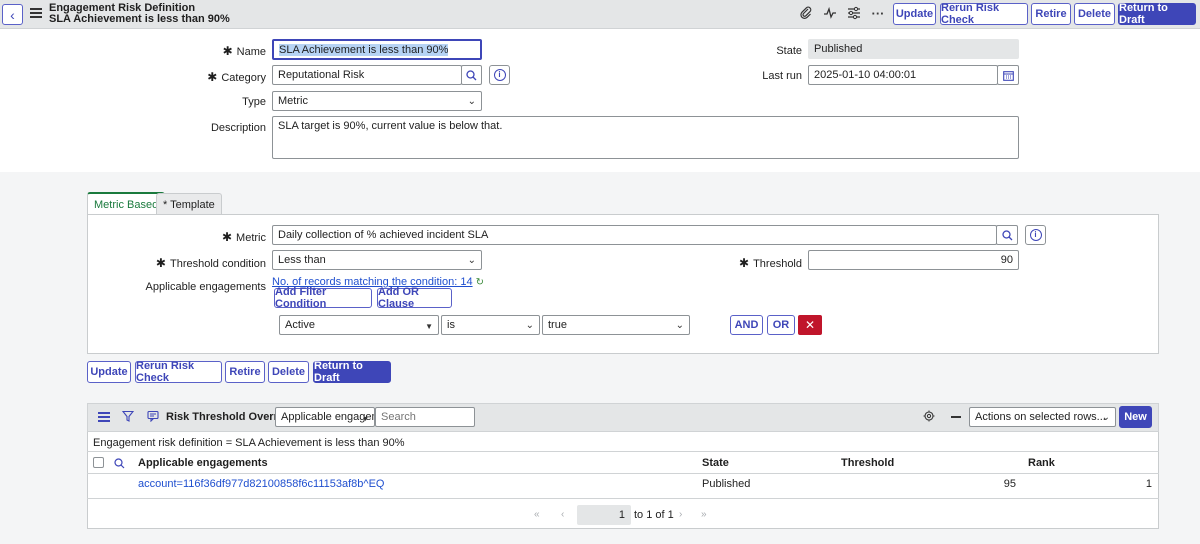  I want to click on list-search-input, so click(425, 417).